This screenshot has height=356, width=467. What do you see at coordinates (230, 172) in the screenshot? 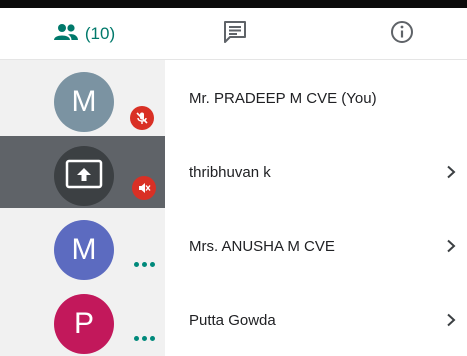
I see `participant-name: thribhuvan k` at bounding box center [230, 172].